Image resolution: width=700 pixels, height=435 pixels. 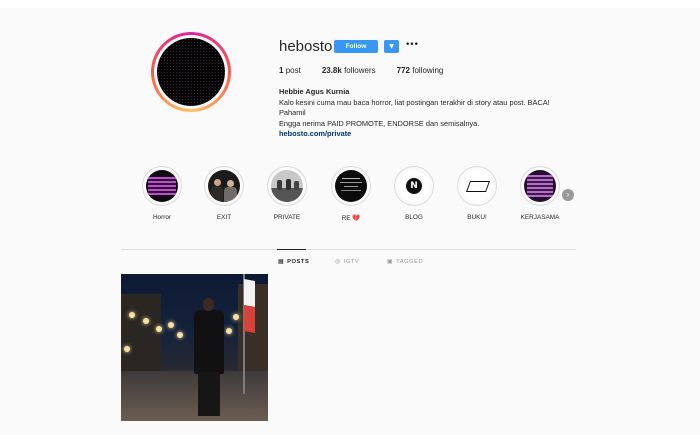 What do you see at coordinates (194, 347) in the screenshot?
I see `post-thumbnail` at bounding box center [194, 347].